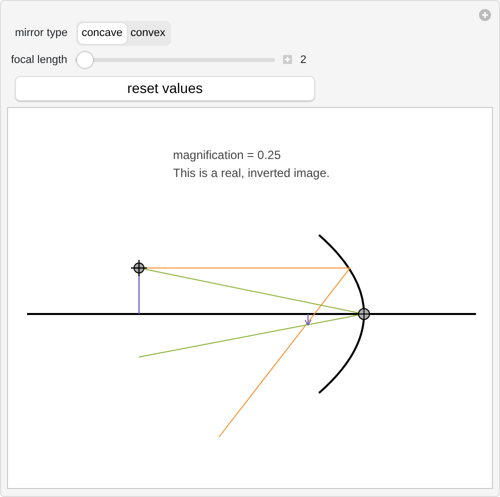 The image size is (500, 497). What do you see at coordinates (303, 60) in the screenshot?
I see `focal-length-value: 2` at bounding box center [303, 60].